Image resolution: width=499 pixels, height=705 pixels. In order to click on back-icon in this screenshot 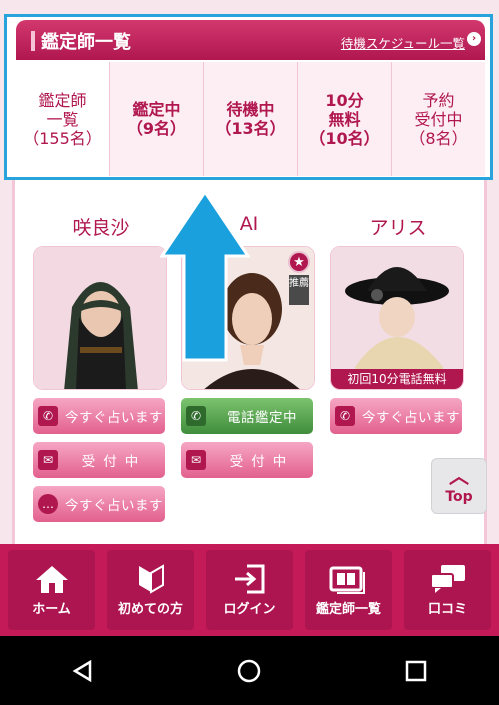, I will do `click(83, 670)`.